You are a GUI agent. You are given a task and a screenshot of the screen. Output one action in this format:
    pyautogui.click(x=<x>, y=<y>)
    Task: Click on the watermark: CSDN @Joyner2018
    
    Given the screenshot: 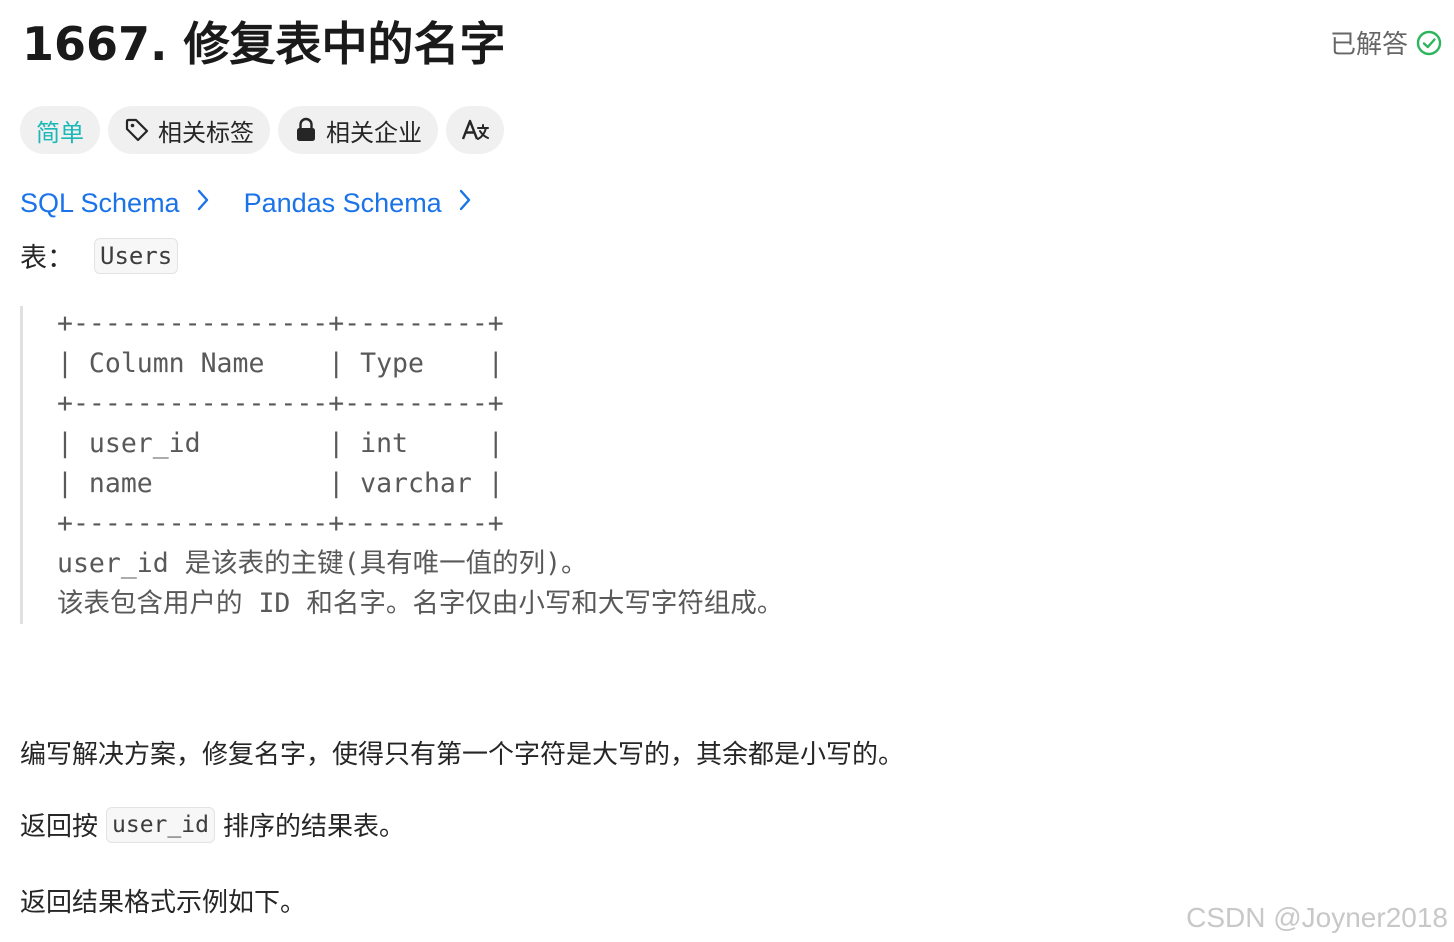 What is the action you would take?
    pyautogui.click(x=1317, y=917)
    